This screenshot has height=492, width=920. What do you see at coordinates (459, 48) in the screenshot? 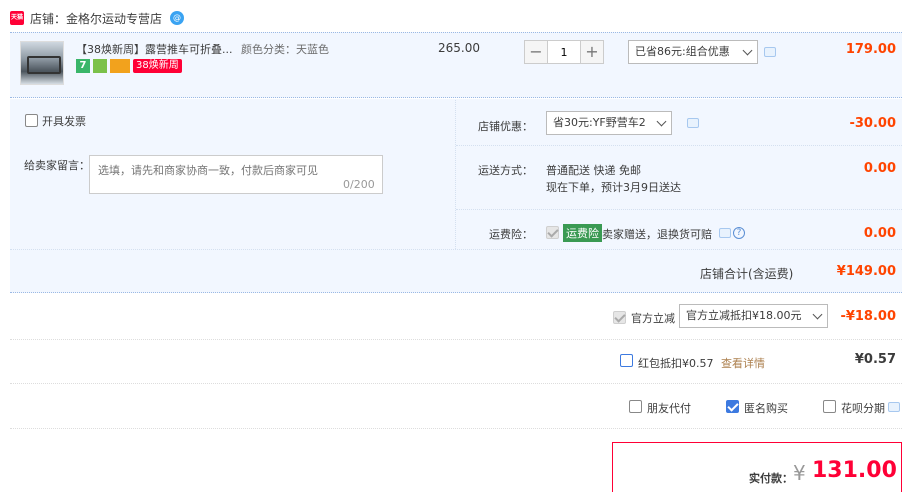
I see `unit-price: 265.00` at bounding box center [459, 48].